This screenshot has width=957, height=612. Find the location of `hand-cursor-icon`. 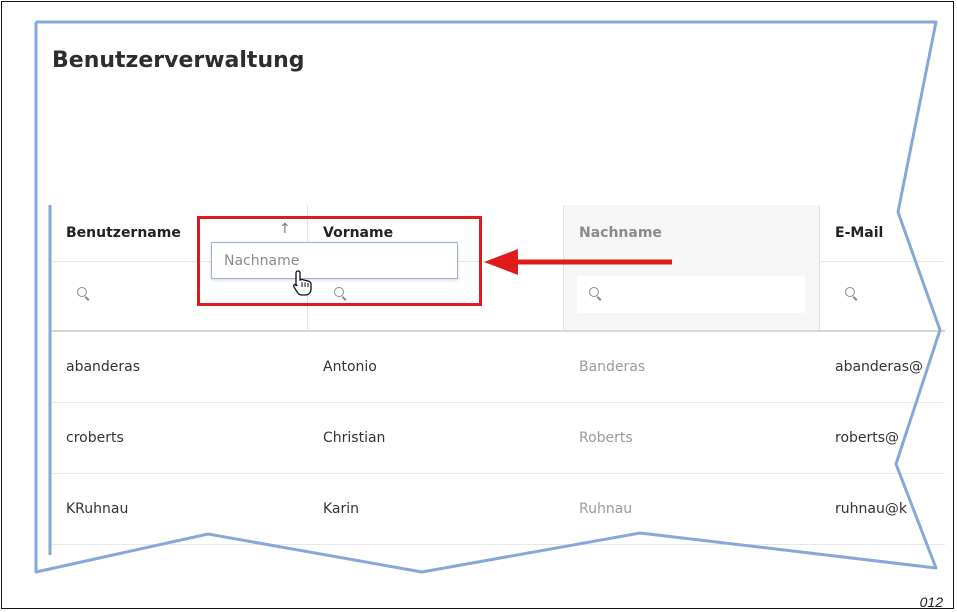

hand-cursor-icon is located at coordinates (302, 283).